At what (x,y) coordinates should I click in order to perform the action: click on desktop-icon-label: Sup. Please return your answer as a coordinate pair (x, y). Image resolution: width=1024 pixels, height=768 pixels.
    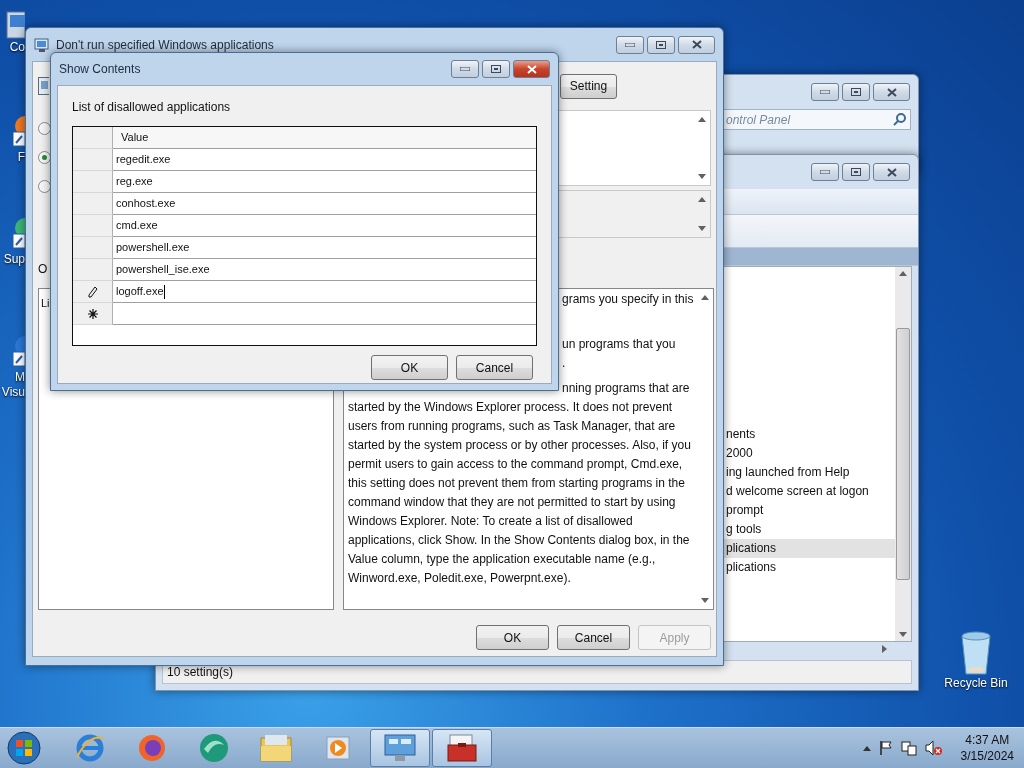
    Looking at the image, I should click on (13, 259).